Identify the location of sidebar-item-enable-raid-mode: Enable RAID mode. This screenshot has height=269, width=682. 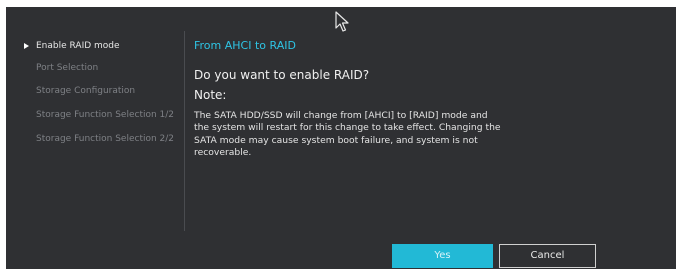
(72, 46).